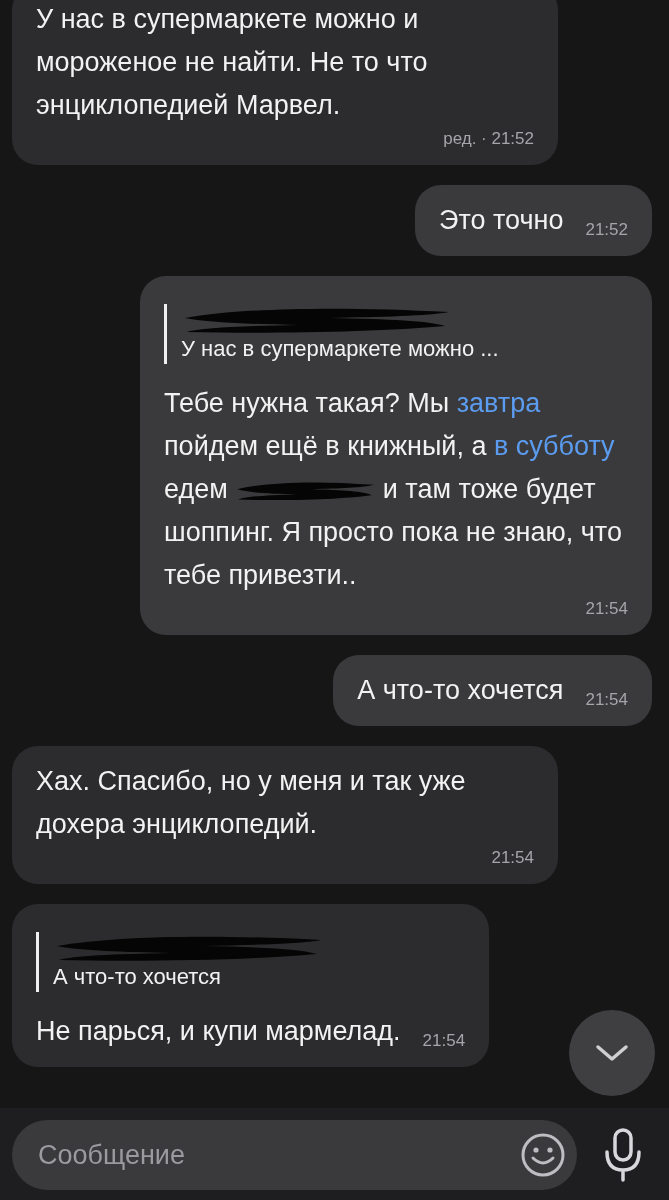 The height and width of the screenshot is (1200, 669). I want to click on message-field: Сообщение, so click(294, 1155).